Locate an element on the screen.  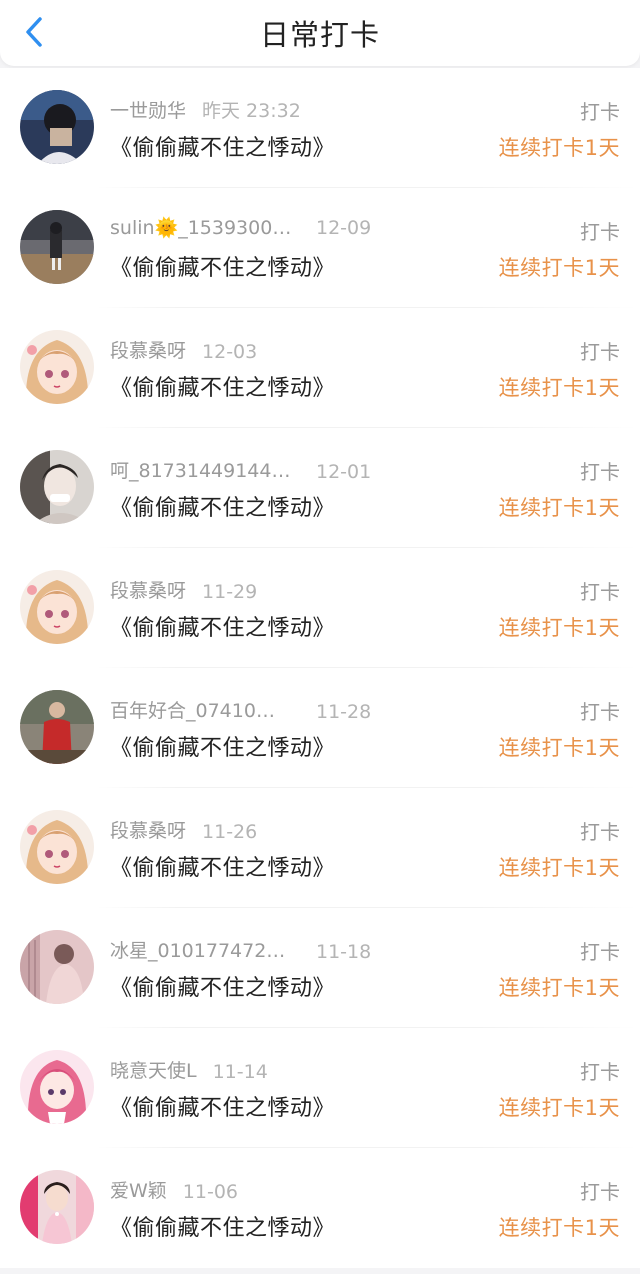
avatar-photo-pink-icon is located at coordinates (57, 967).